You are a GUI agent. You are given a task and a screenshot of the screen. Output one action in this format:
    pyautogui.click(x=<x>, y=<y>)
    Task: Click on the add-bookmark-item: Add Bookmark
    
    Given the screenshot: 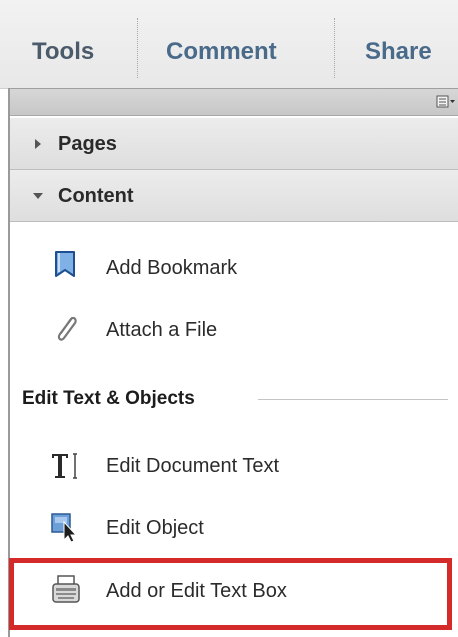 What is the action you would take?
    pyautogui.click(x=234, y=268)
    